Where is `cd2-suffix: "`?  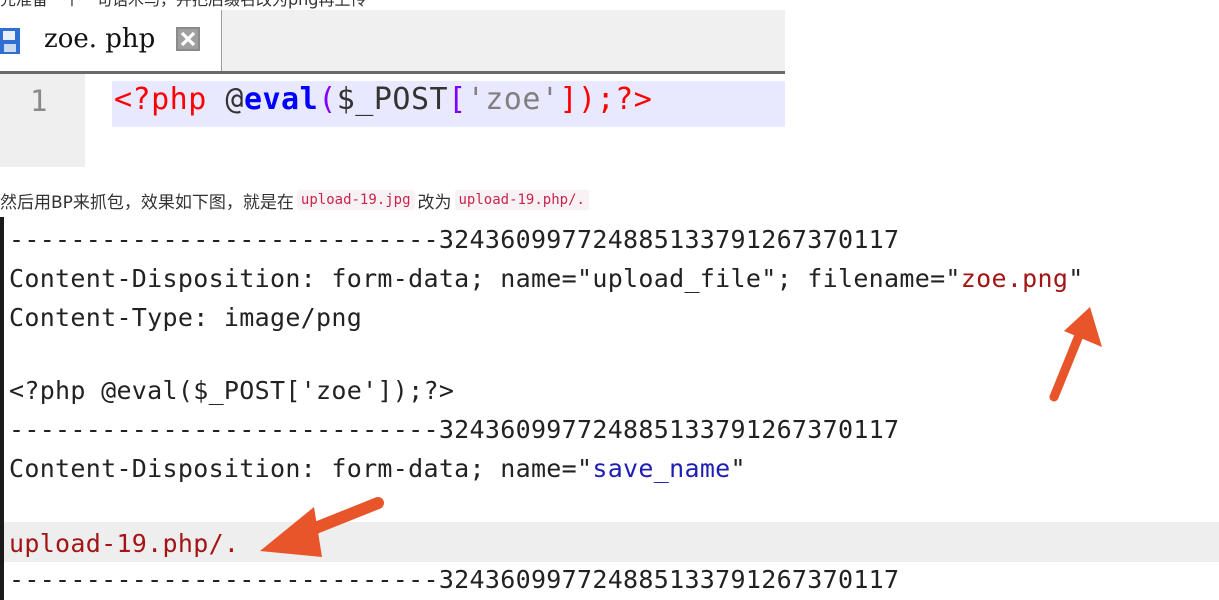 cd2-suffix: " is located at coordinates (738, 468).